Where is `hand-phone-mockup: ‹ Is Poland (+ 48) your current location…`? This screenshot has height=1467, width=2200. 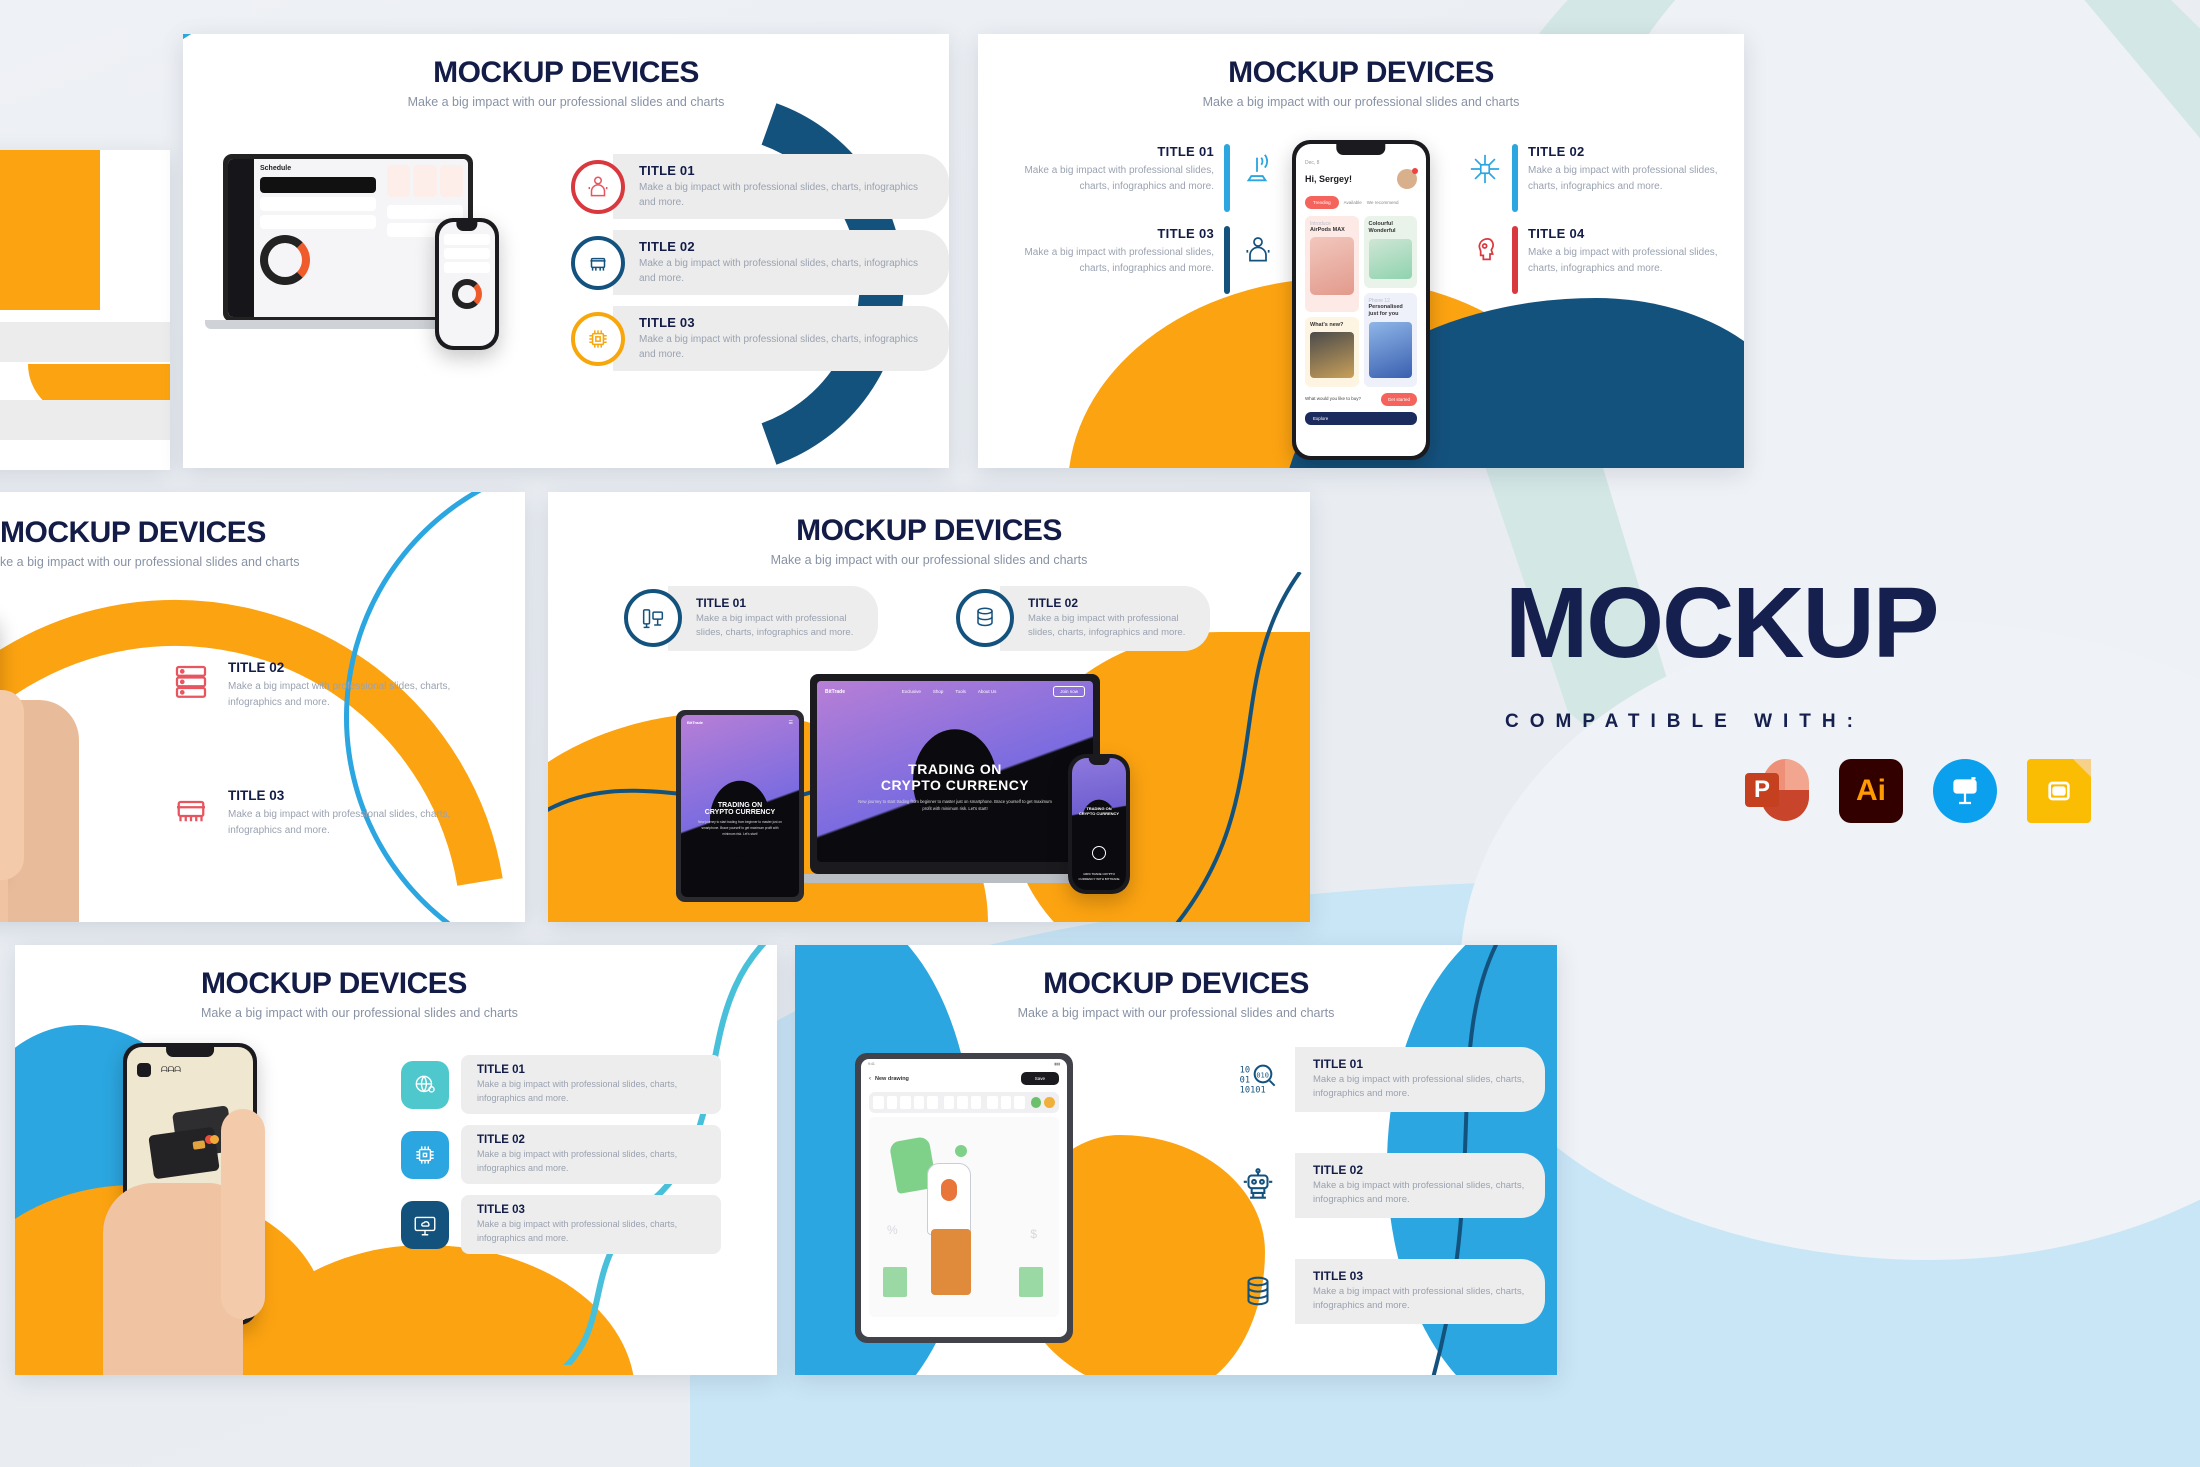
hand-phone-mockup: ‹ Is Poland (+ 48) your current location… is located at coordinates (45, 766).